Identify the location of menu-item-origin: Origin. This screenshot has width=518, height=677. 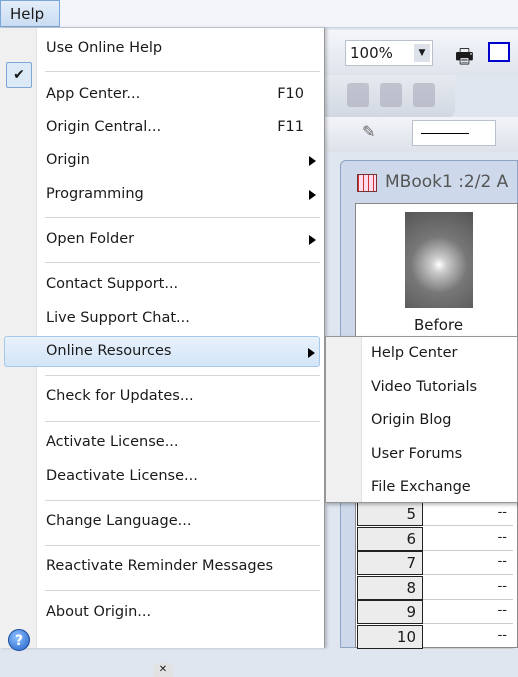
(162, 160).